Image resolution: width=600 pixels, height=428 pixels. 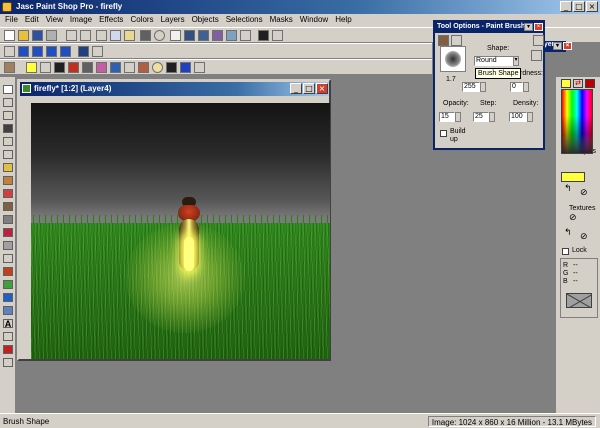 What do you see at coordinates (492, 117) in the screenshot?
I see `step-spinner` at bounding box center [492, 117].